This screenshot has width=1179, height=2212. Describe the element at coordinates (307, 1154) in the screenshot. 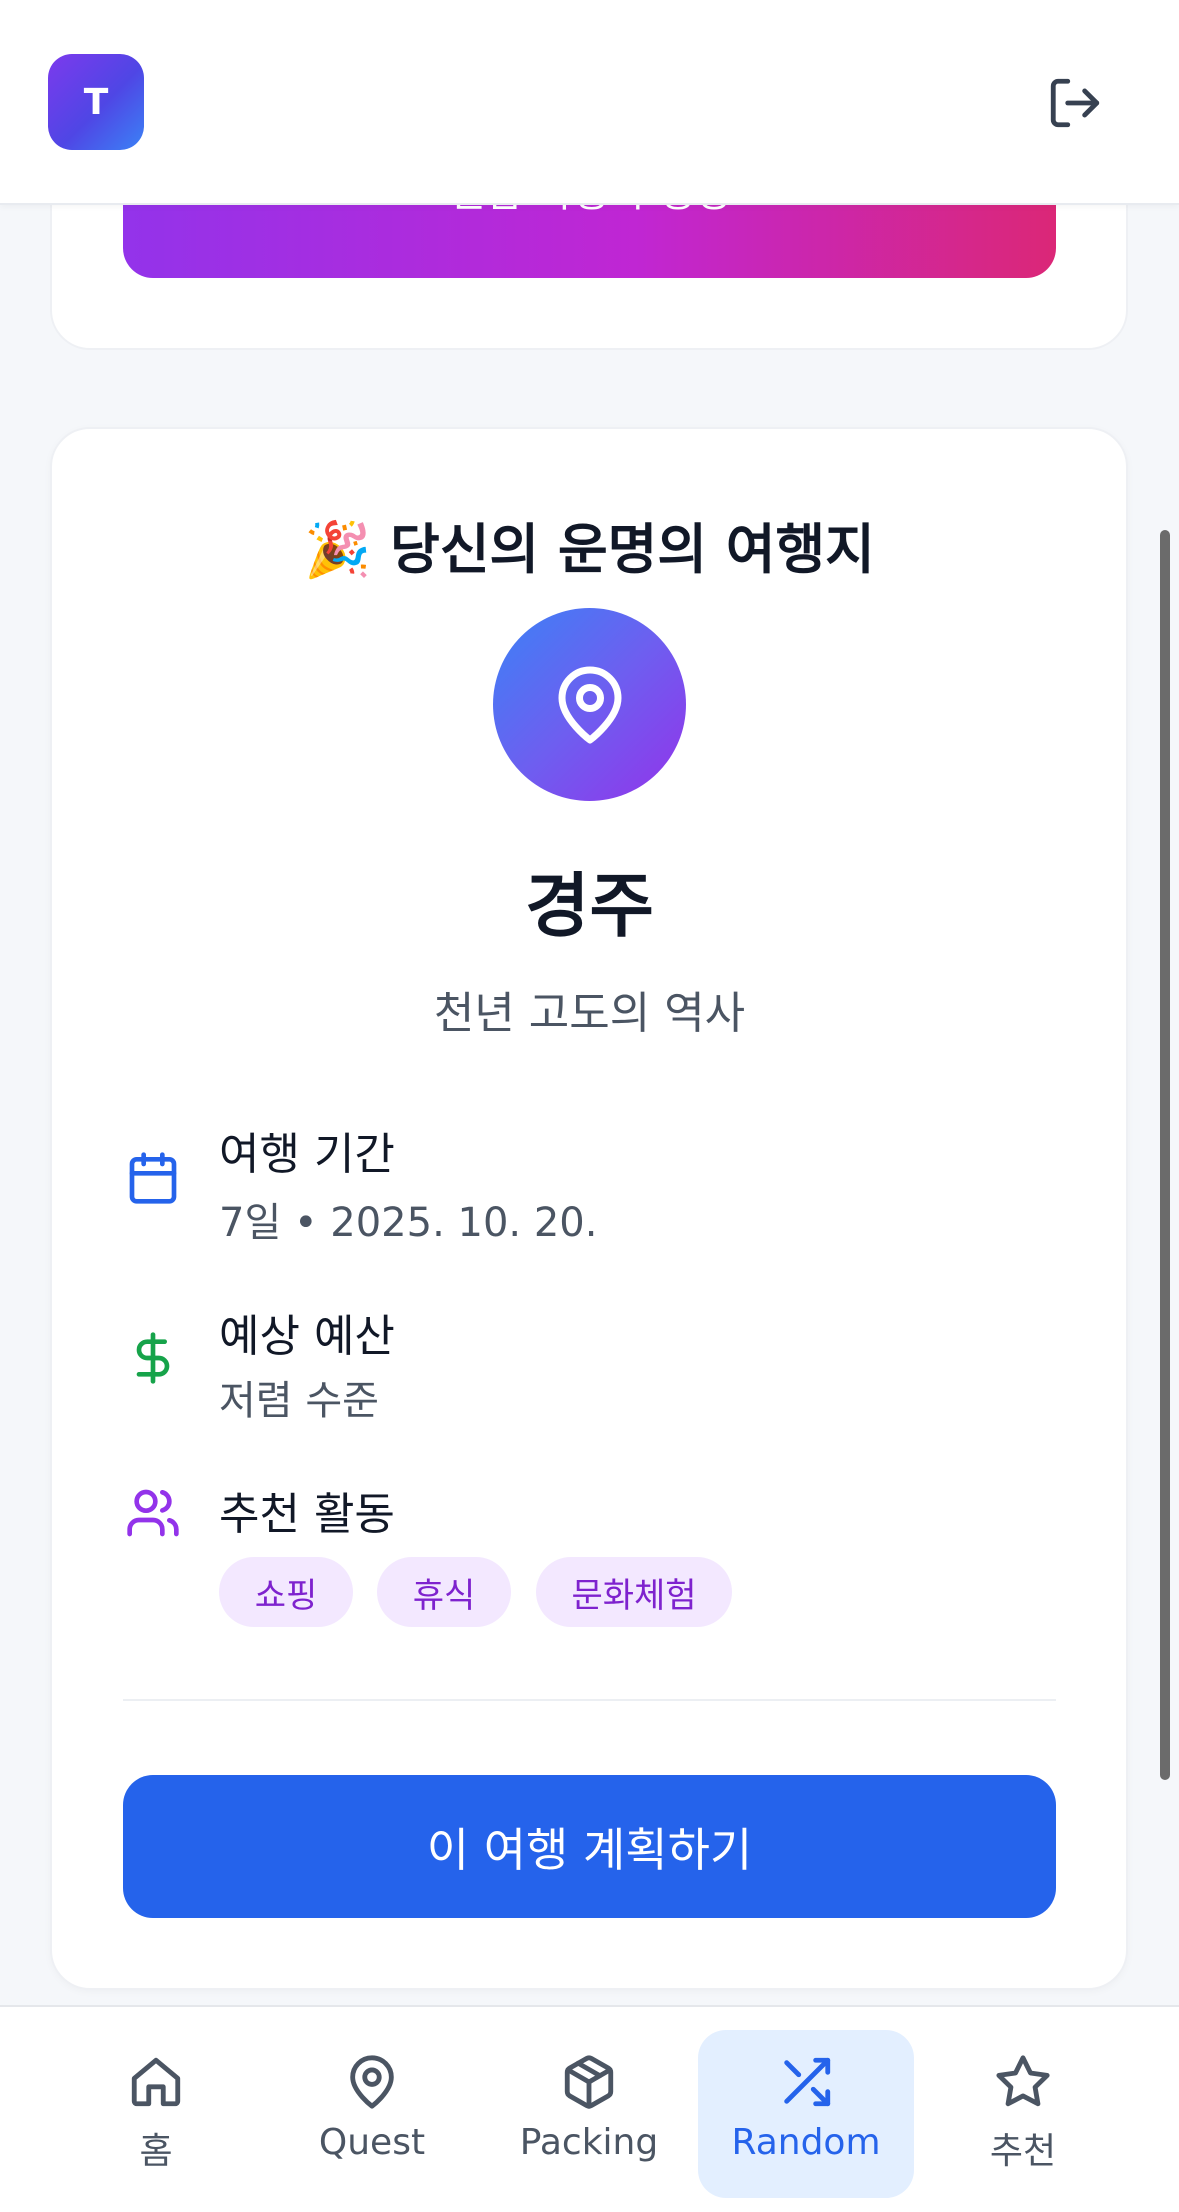

I see `duration-label: 여행 기간` at that location.